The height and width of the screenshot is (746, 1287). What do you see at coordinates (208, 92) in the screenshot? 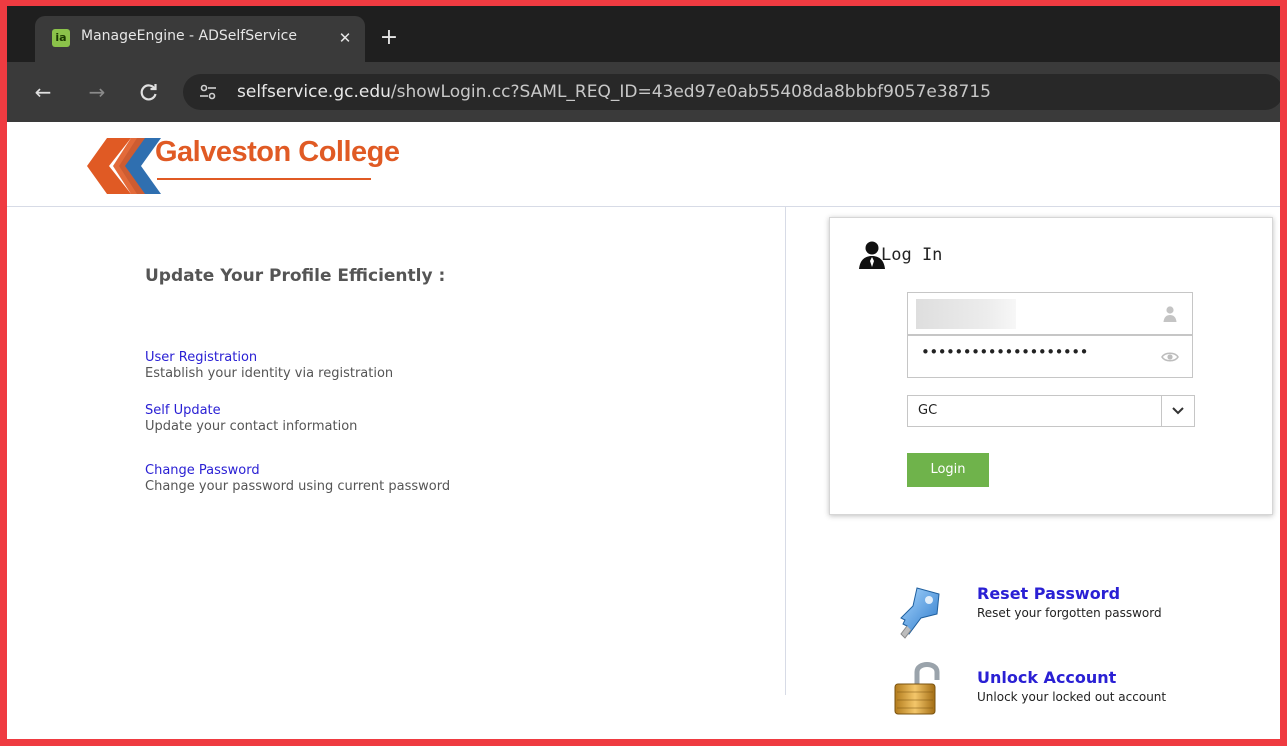
I see `site-info-icon` at bounding box center [208, 92].